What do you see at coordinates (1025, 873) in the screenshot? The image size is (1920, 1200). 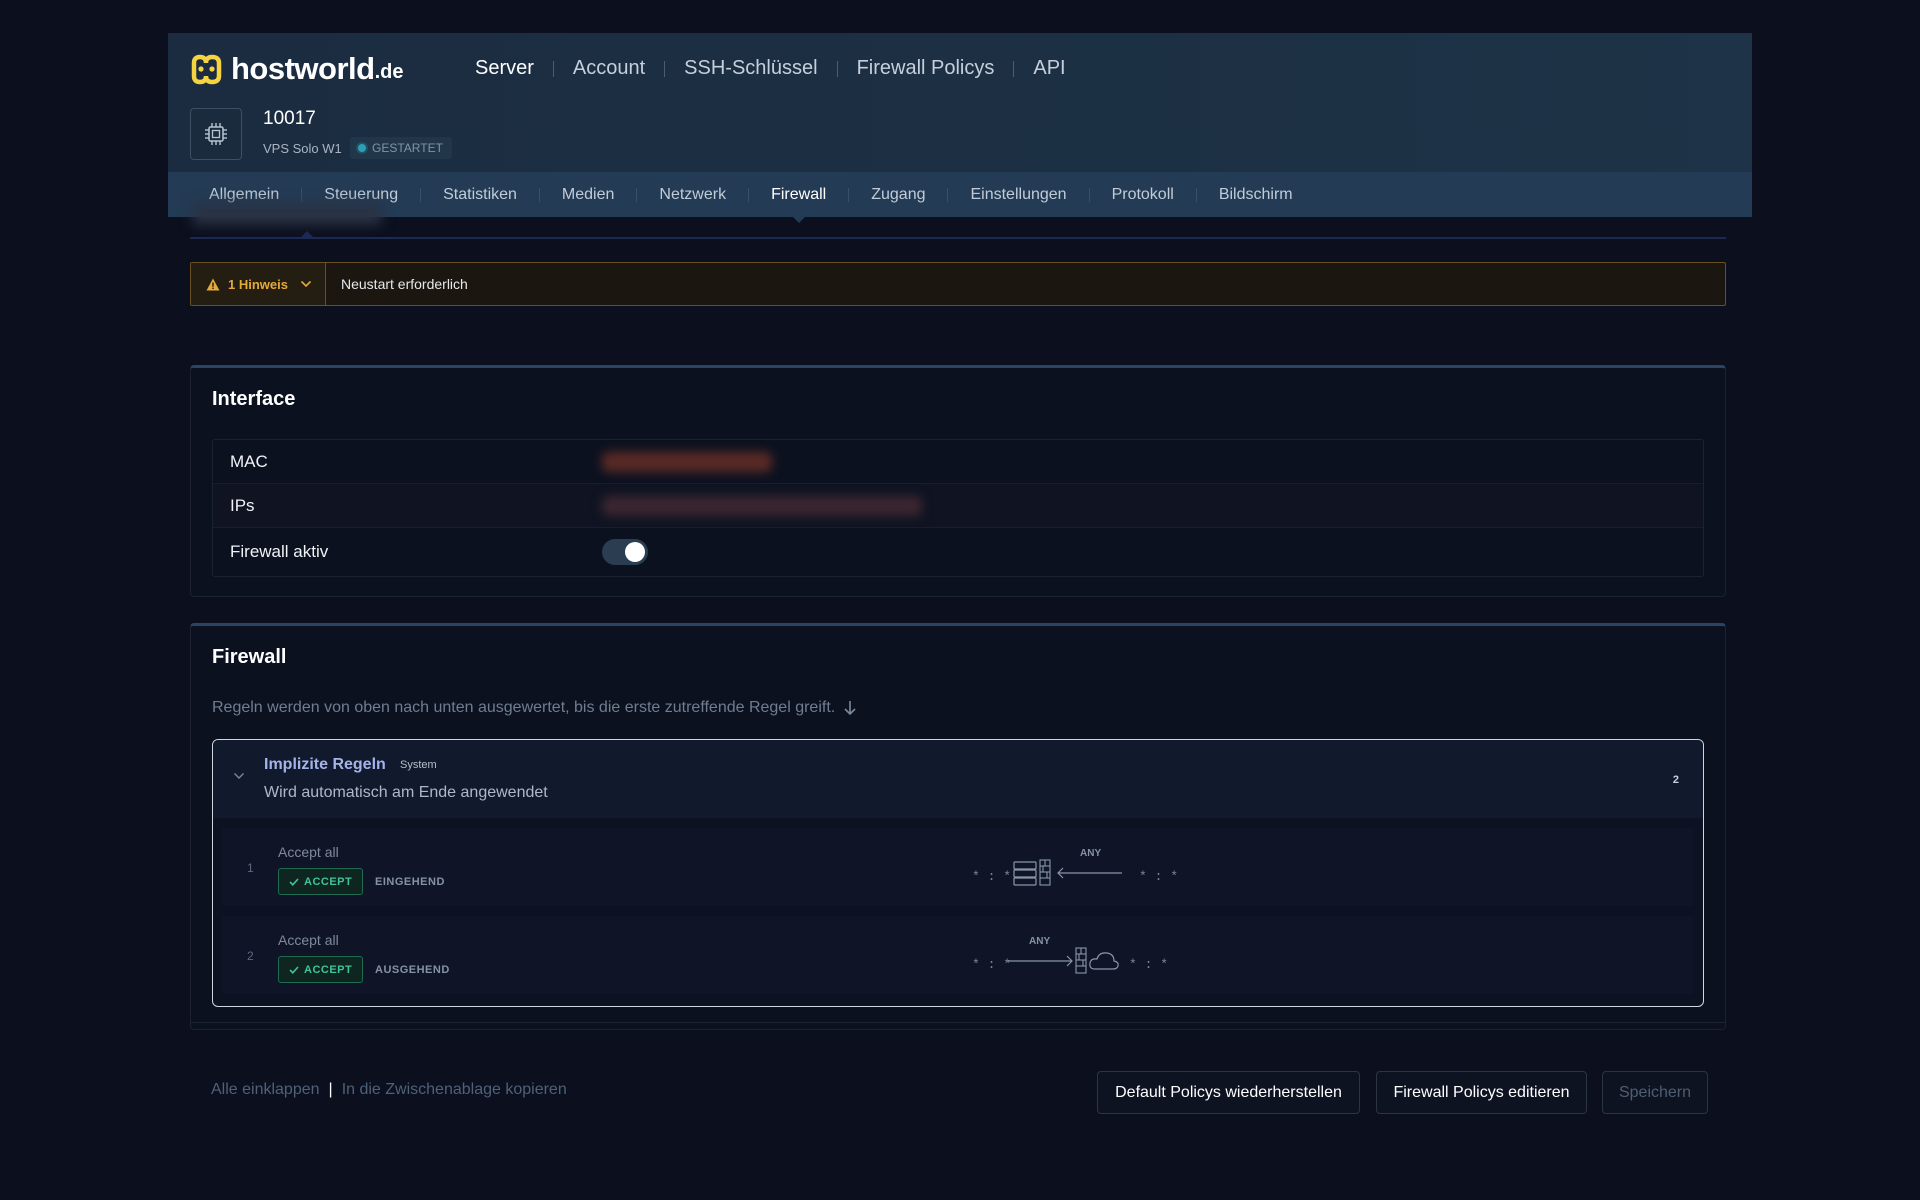 I see `server-stack-icon` at bounding box center [1025, 873].